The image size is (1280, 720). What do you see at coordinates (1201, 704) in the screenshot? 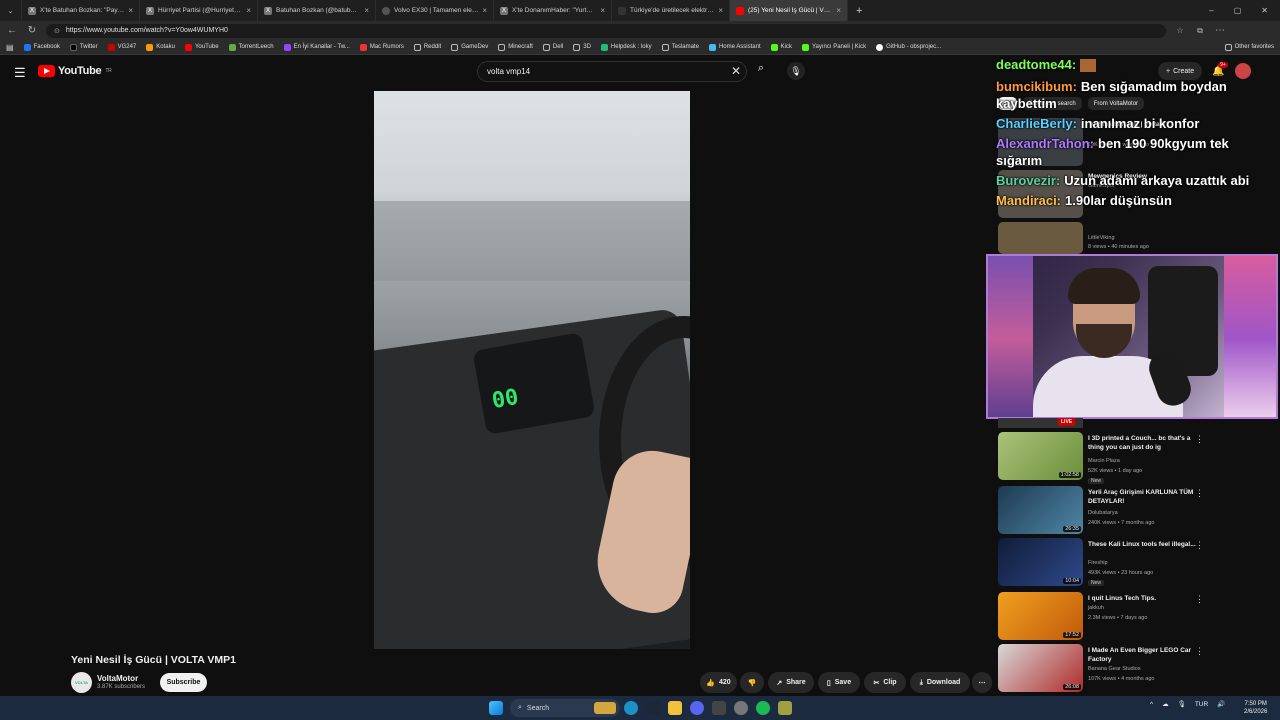
I see `language-indicator: TUR` at bounding box center [1201, 704].